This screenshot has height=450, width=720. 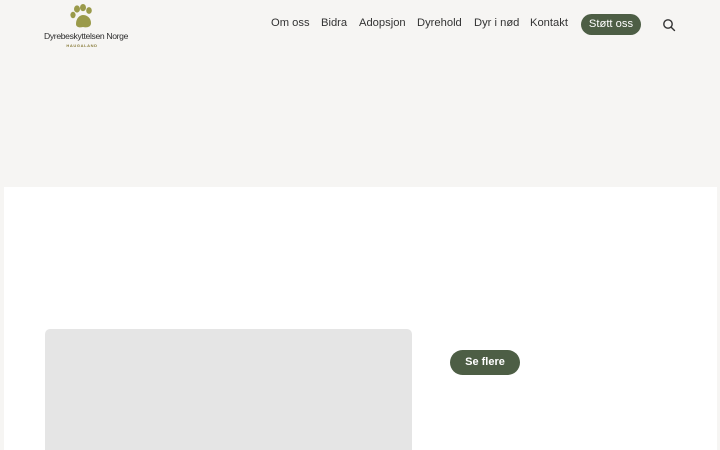 What do you see at coordinates (485, 362) in the screenshot?
I see `see-more-button: Se flere` at bounding box center [485, 362].